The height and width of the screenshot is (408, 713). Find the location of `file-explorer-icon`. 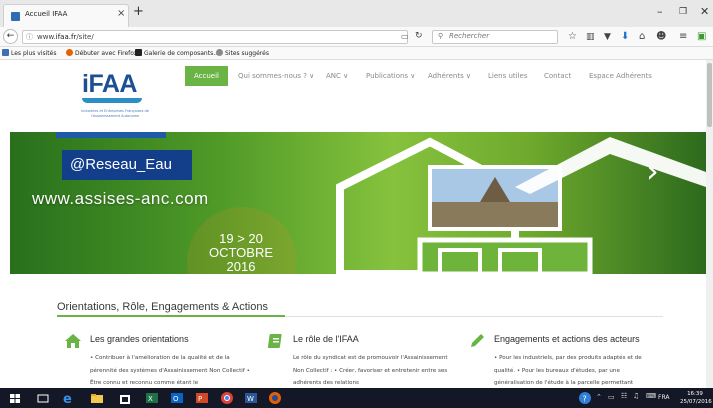

file-explorer-icon is located at coordinates (97, 398).